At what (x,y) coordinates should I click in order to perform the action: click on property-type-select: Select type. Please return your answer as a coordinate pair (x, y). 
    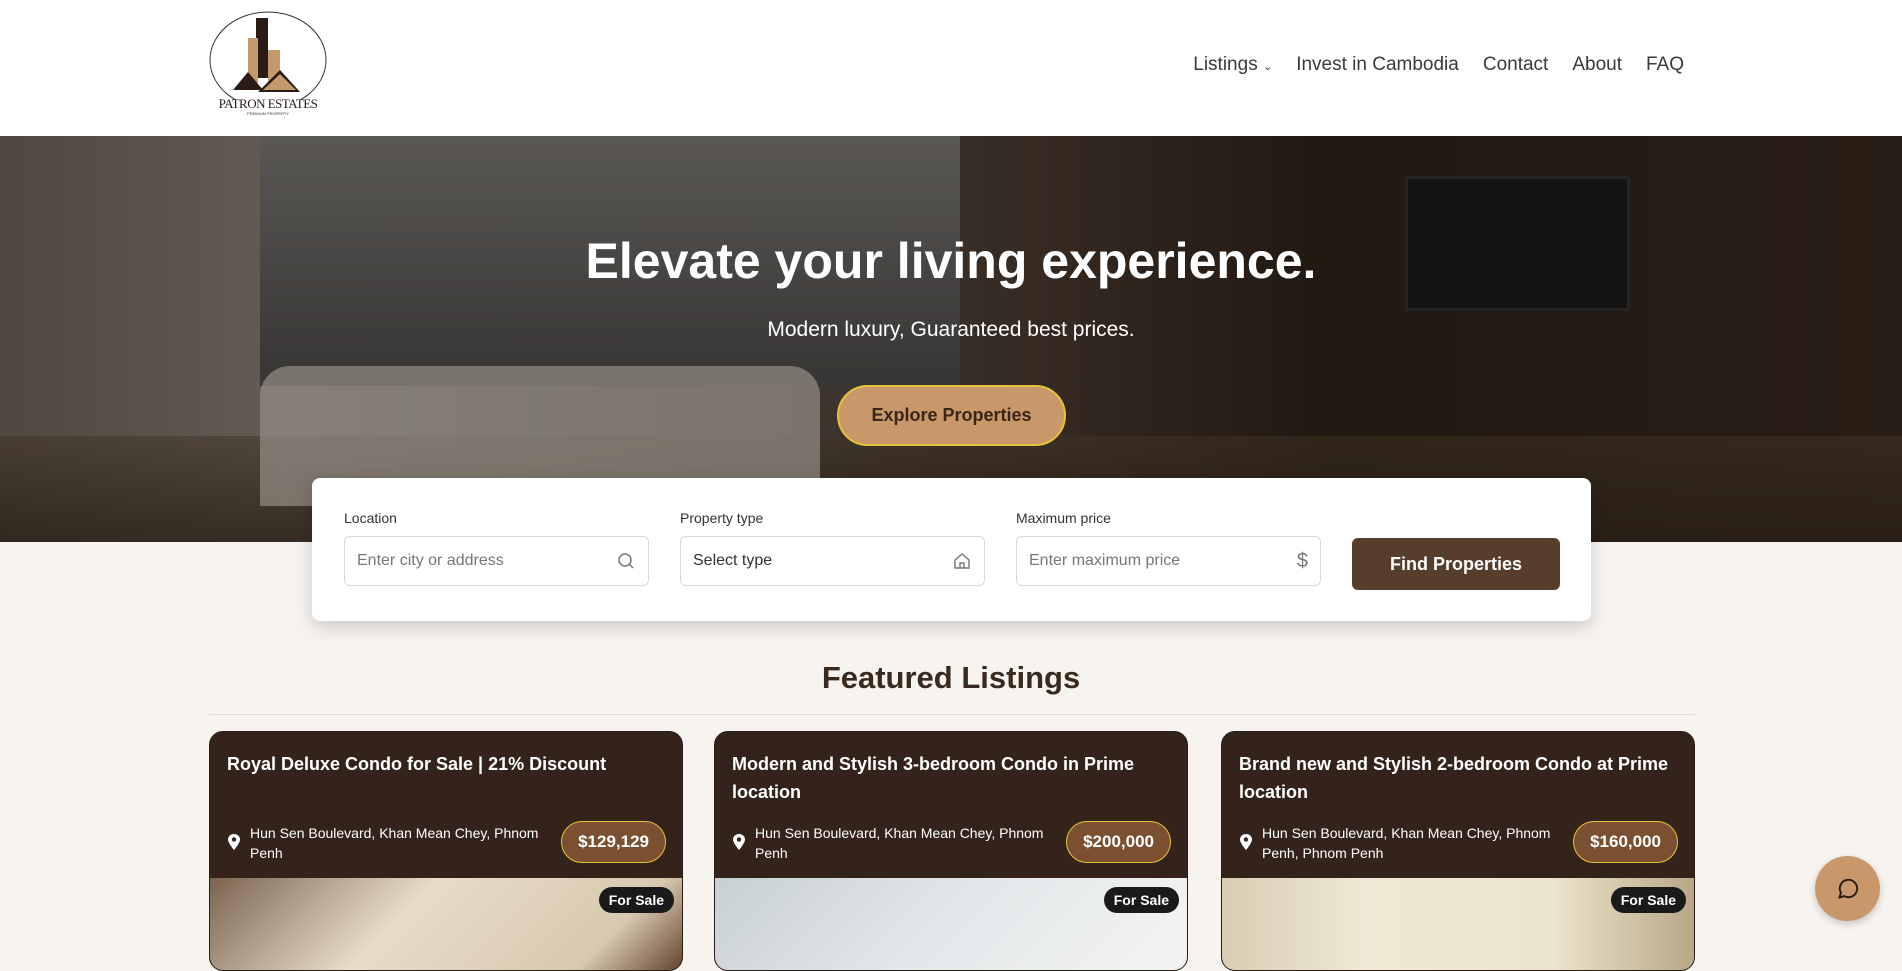
    Looking at the image, I should click on (832, 561).